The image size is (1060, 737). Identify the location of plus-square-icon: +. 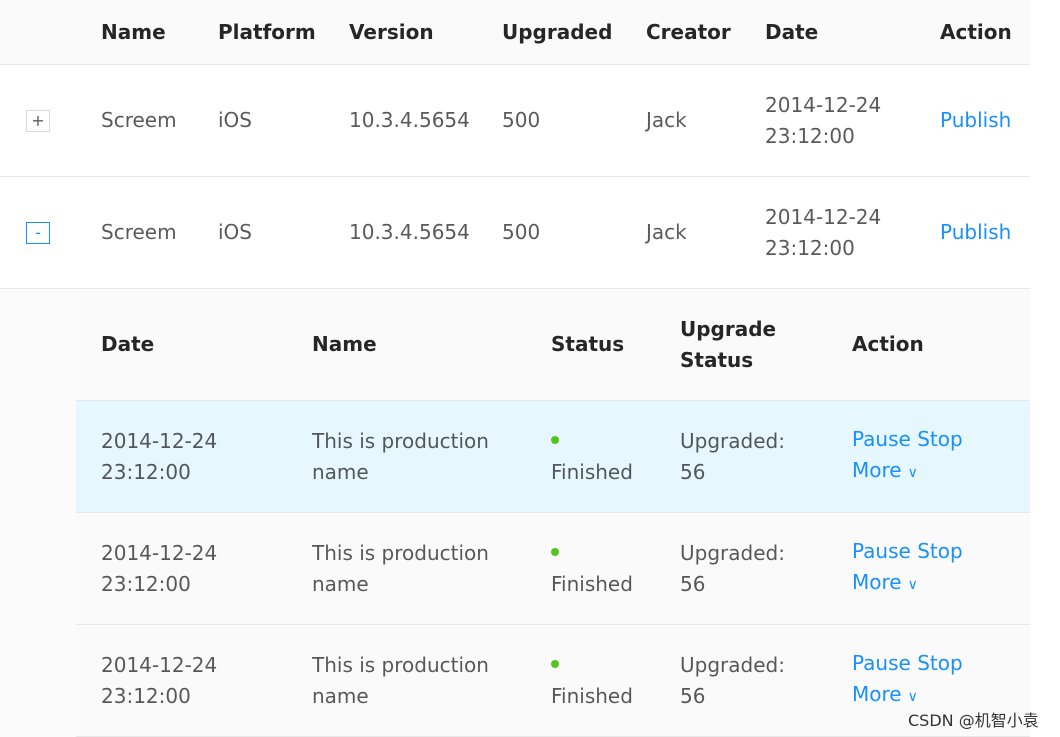
(38, 120).